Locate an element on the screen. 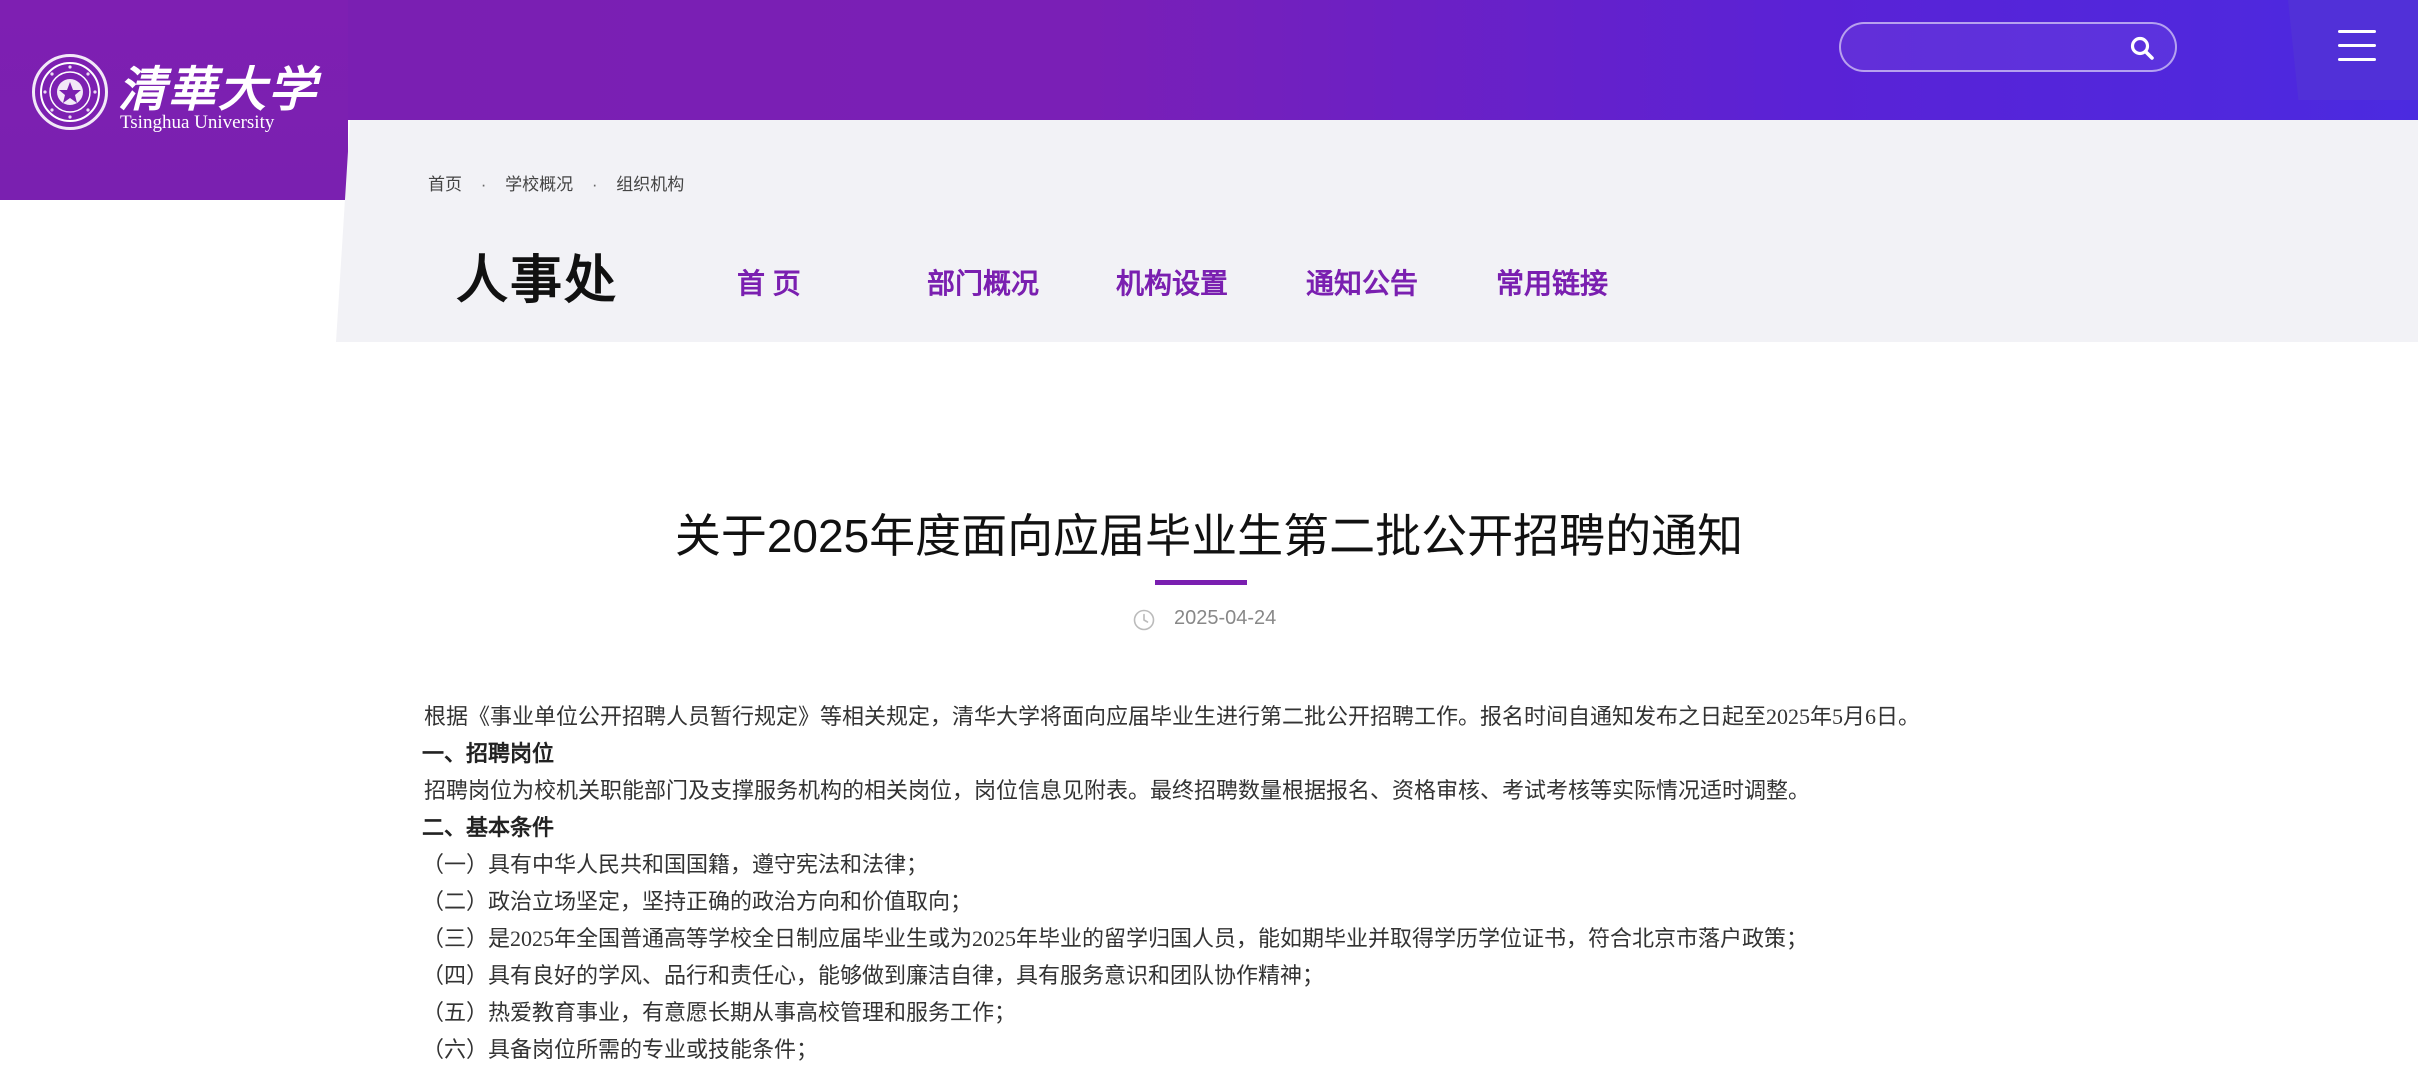 Image resolution: width=2418 pixels, height=1080 pixels. clock-icon is located at coordinates (1144, 620).